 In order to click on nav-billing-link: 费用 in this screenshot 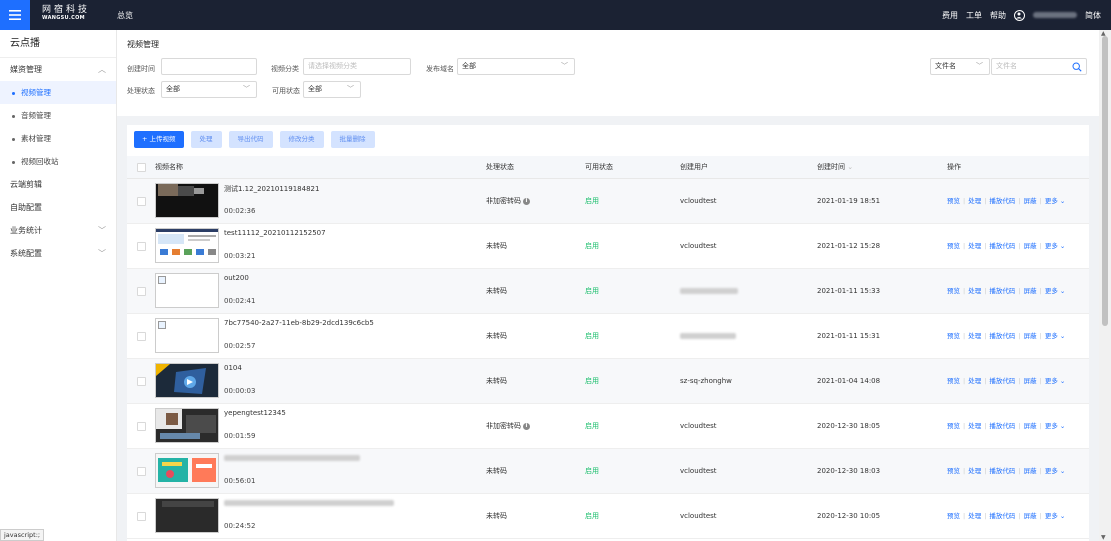, I will do `click(950, 15)`.